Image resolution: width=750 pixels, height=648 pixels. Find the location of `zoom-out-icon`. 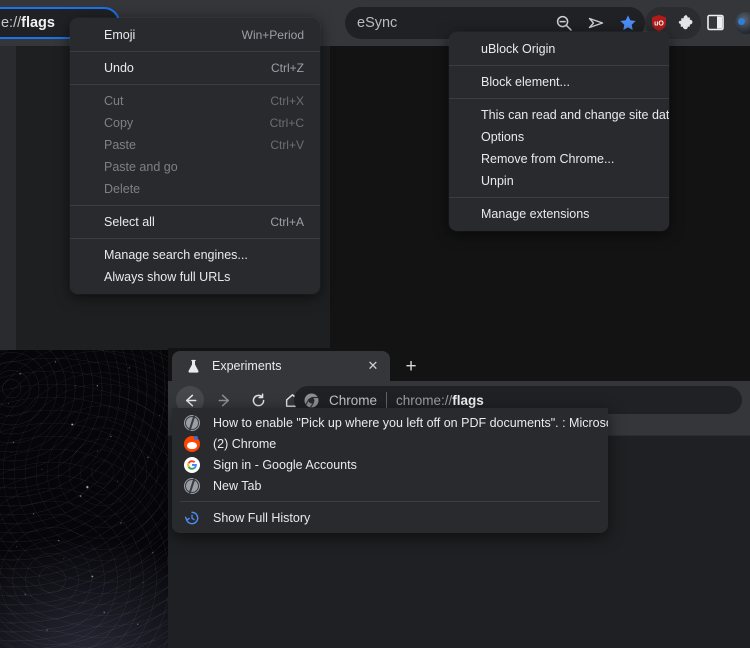

zoom-out-icon is located at coordinates (564, 23).